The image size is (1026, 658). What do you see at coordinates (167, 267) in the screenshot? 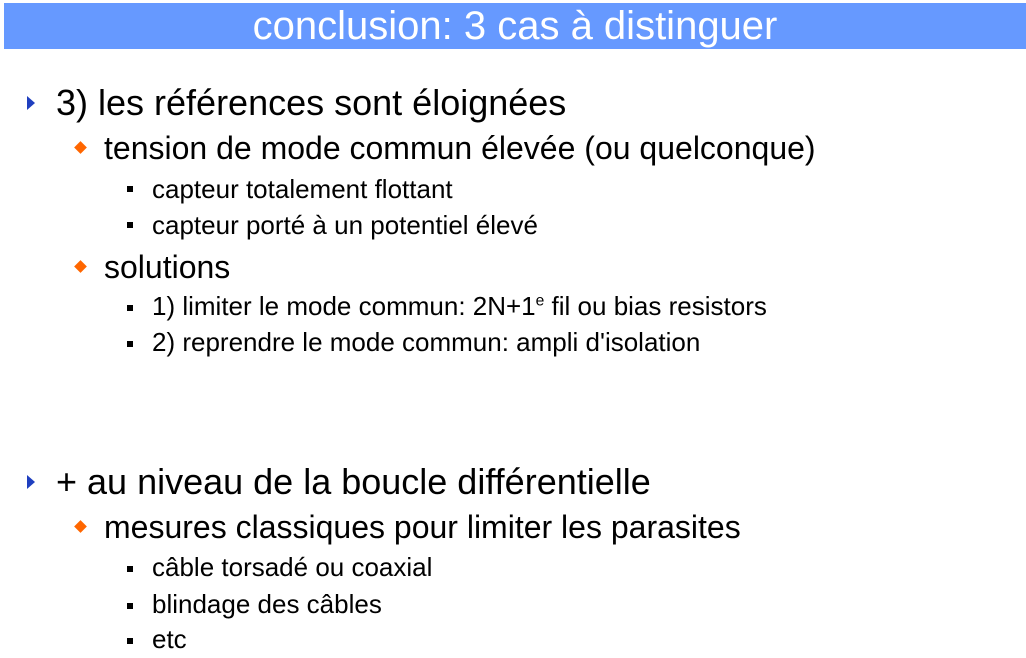
I see `section1-sub2-label: solutions` at bounding box center [167, 267].